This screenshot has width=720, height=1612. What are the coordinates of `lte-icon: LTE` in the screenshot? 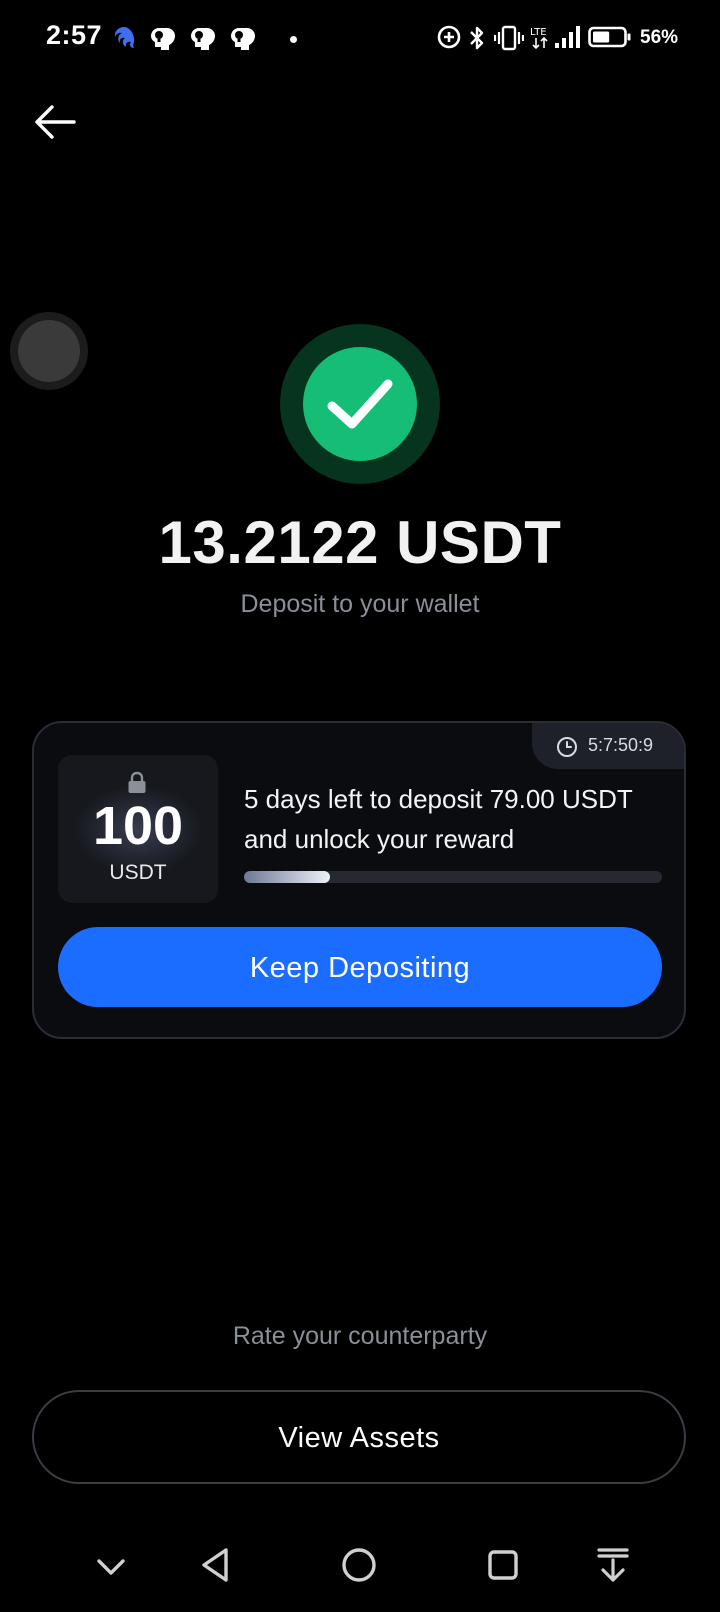 It's located at (539, 38).